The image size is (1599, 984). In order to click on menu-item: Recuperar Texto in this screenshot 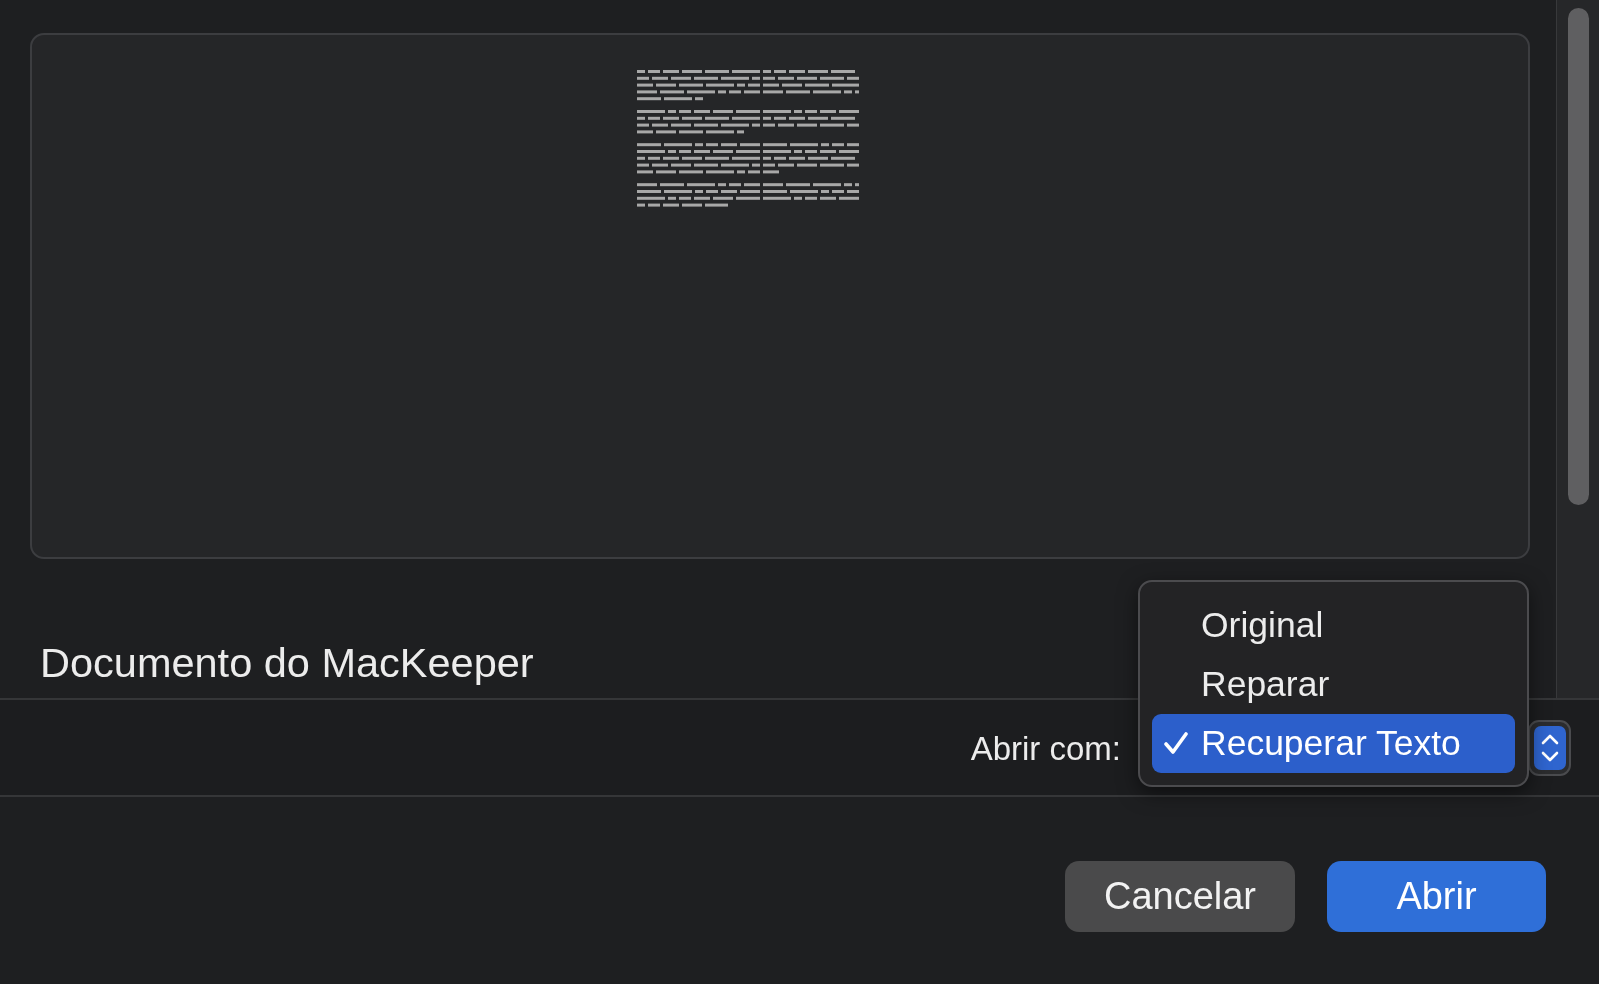, I will do `click(1333, 743)`.